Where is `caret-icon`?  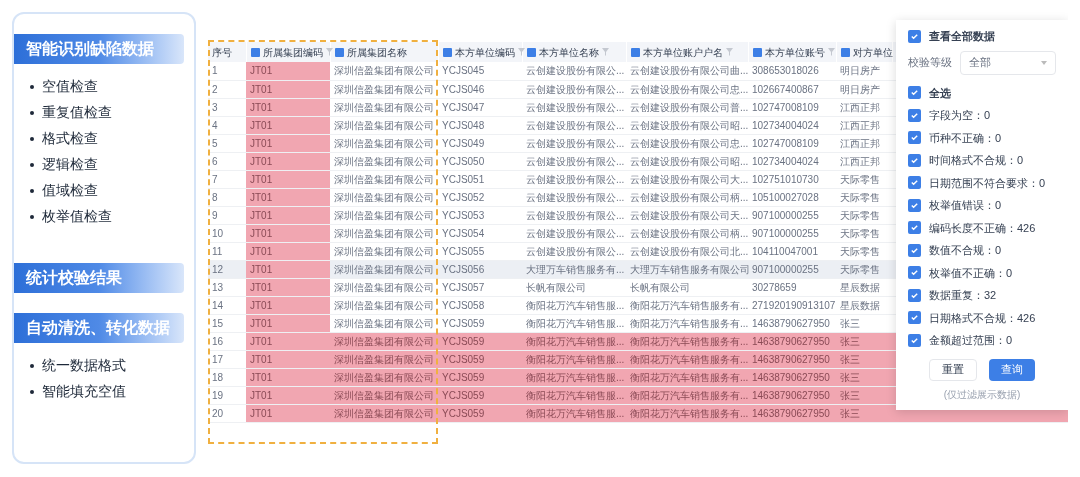
caret-icon is located at coordinates (1044, 62).